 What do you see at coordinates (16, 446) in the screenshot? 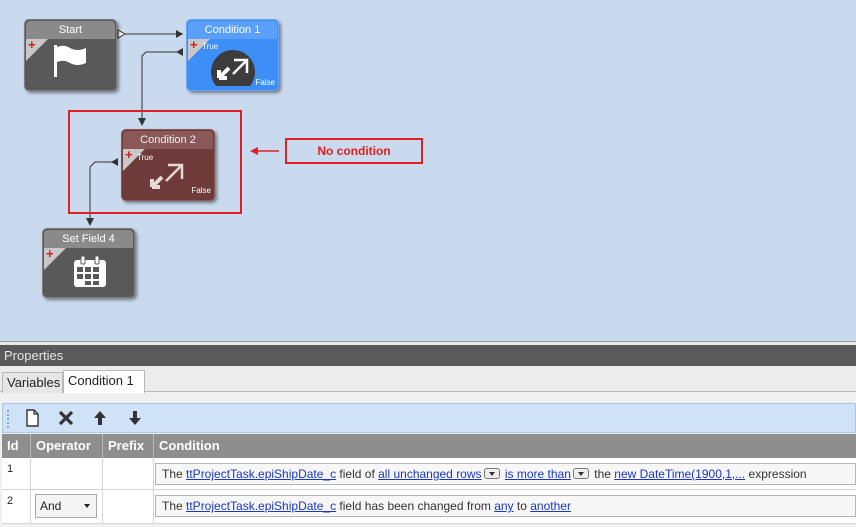
I see `column-header-id: Id` at bounding box center [16, 446].